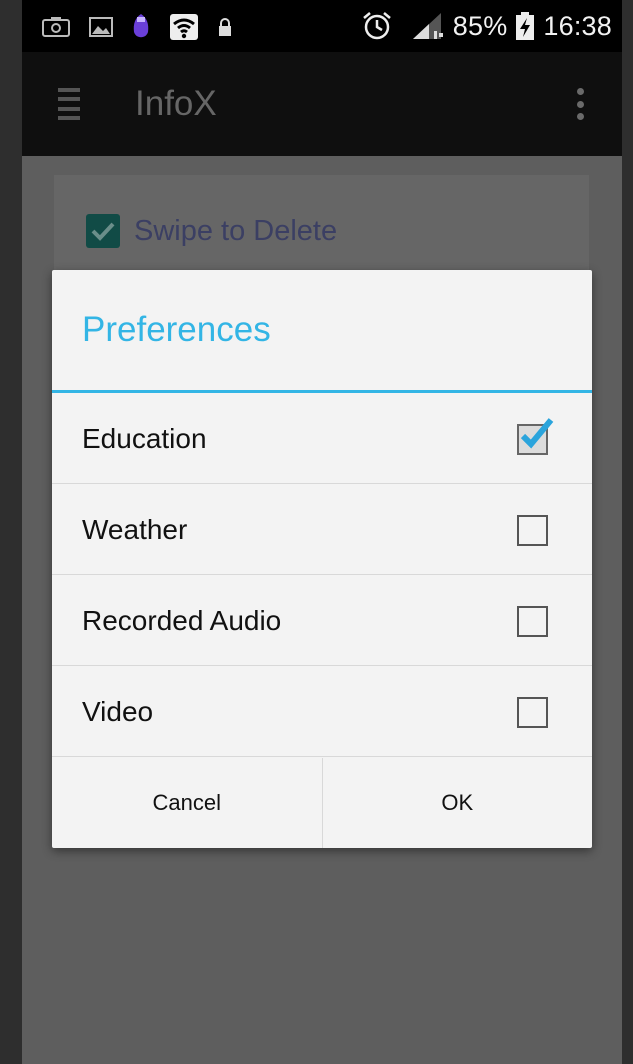 This screenshot has height=1064, width=633. I want to click on ok-button: OK, so click(457, 803).